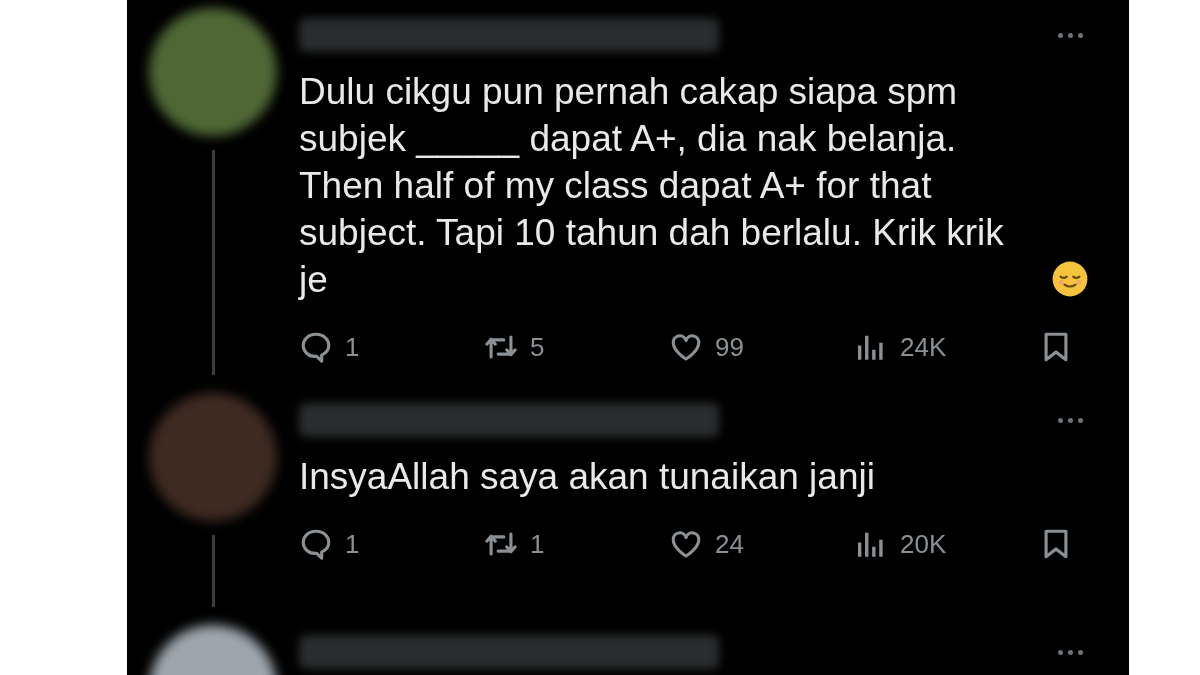 The height and width of the screenshot is (675, 1200). I want to click on tweet-text: InsyaAllah saya akan tunaikan janji, so click(587, 477).